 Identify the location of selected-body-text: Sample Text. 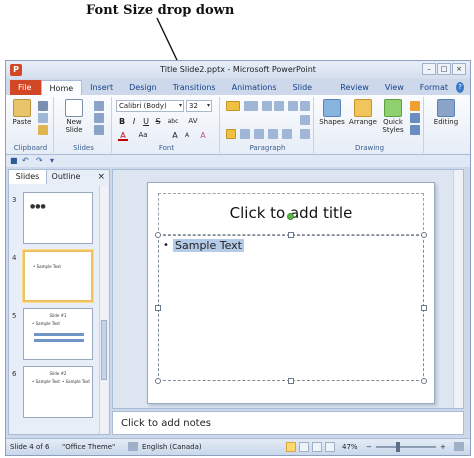
(208, 245).